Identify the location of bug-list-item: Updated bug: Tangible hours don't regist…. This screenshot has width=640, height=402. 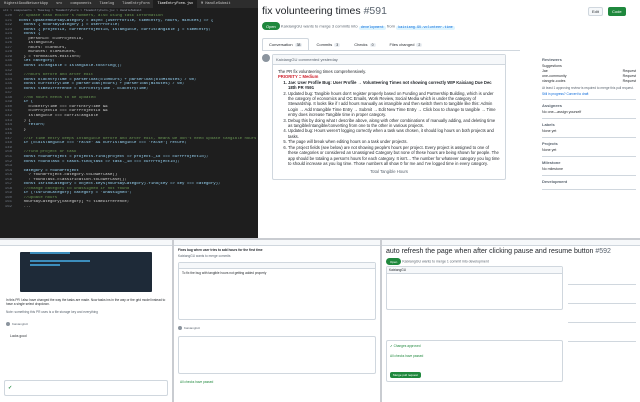
(394, 104).